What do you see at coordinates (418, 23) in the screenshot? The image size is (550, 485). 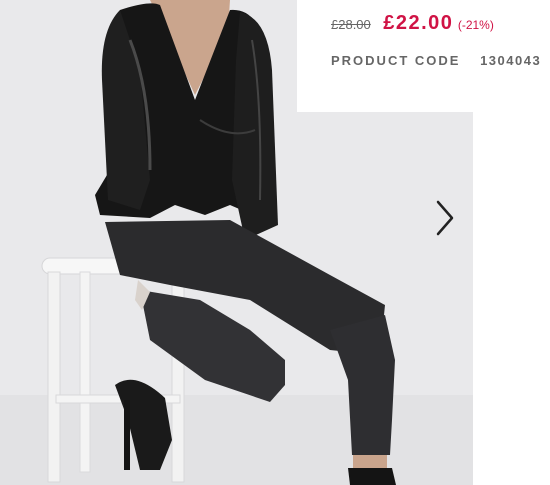 I see `current-price: £22.00` at bounding box center [418, 23].